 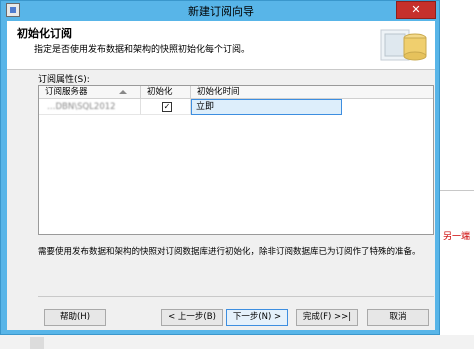 What do you see at coordinates (66, 92) in the screenshot?
I see `column-header-label: 订阅服务器` at bounding box center [66, 92].